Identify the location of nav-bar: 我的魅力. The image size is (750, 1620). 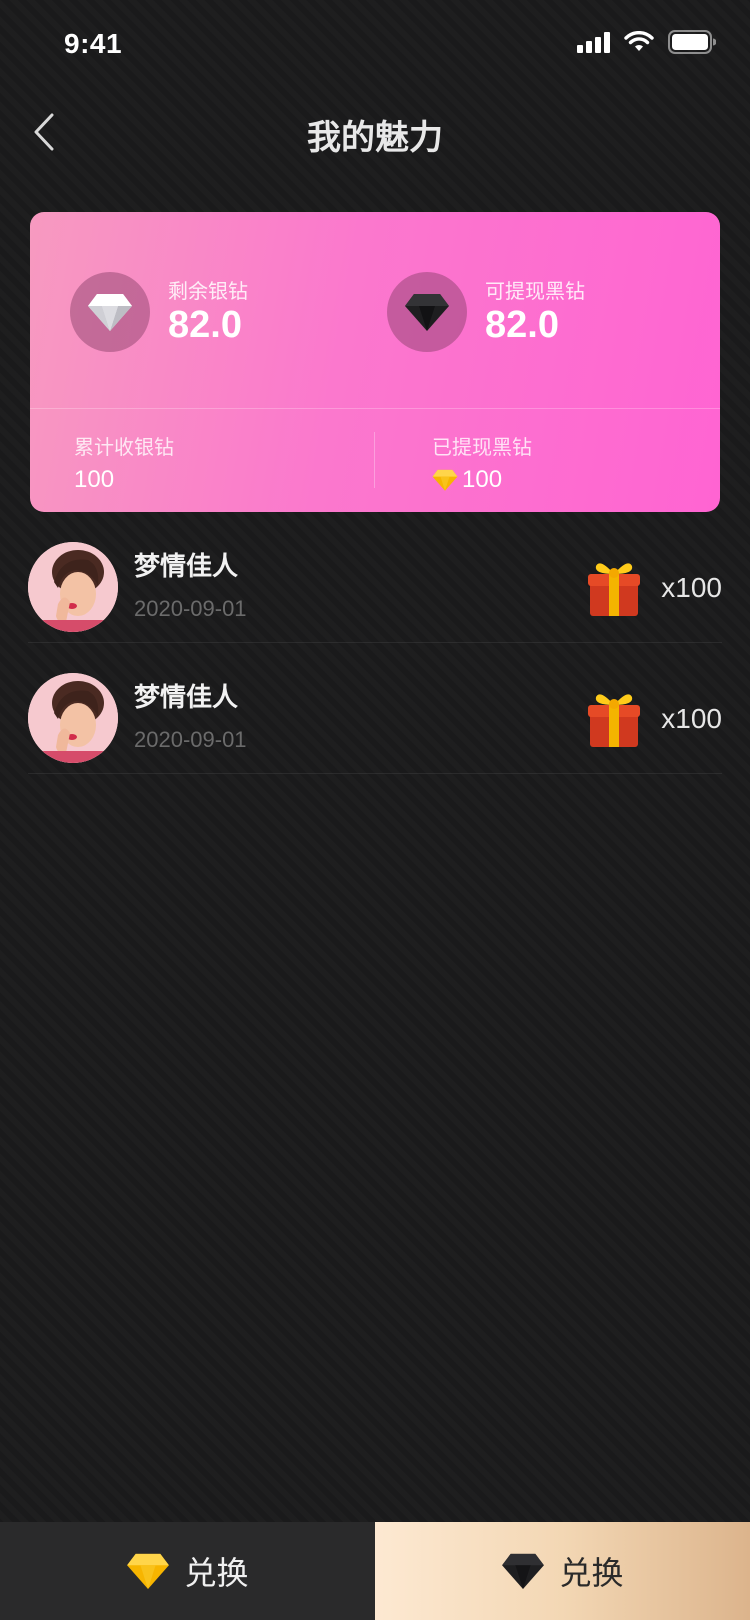
(375, 132).